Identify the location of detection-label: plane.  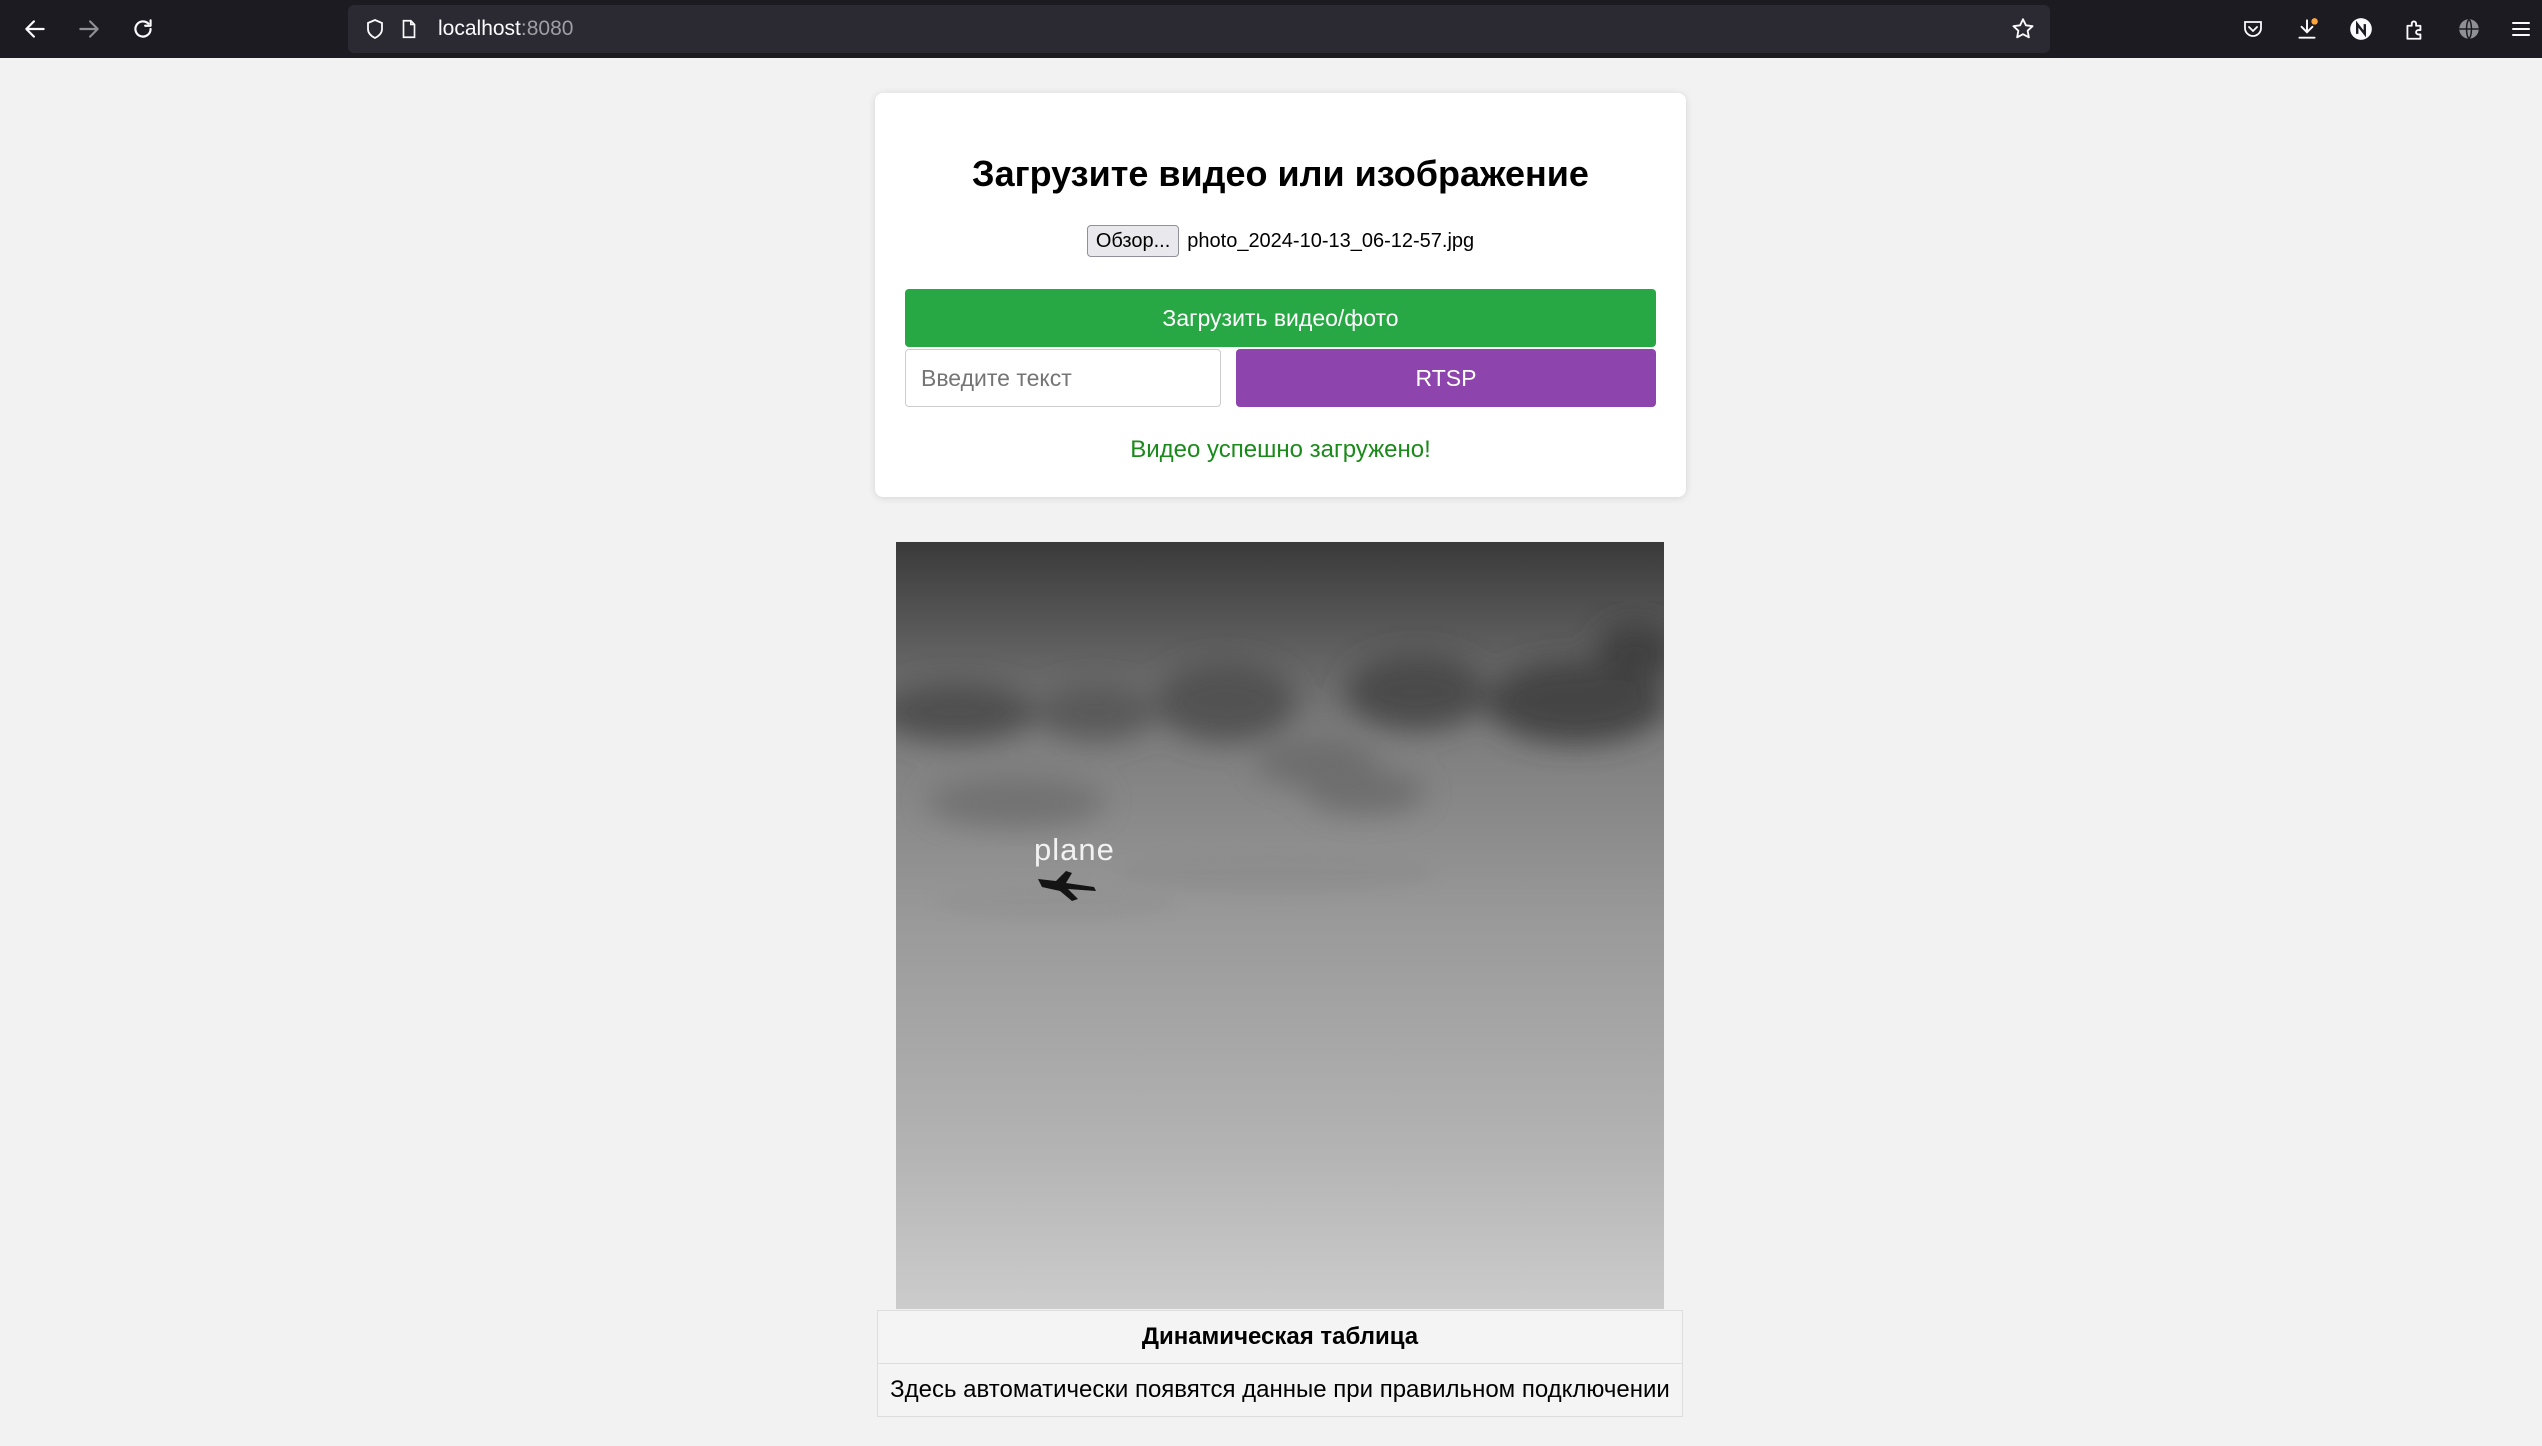
(1074, 849).